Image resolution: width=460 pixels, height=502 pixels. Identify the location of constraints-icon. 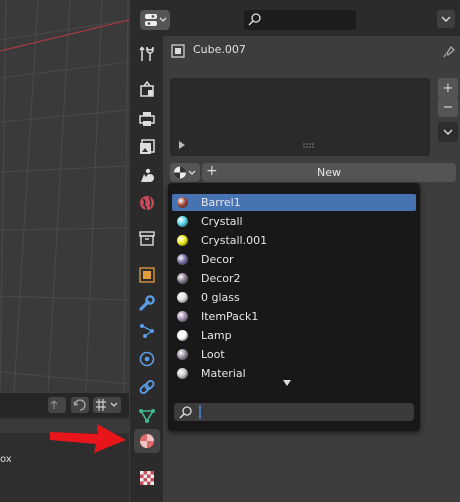
(147, 387).